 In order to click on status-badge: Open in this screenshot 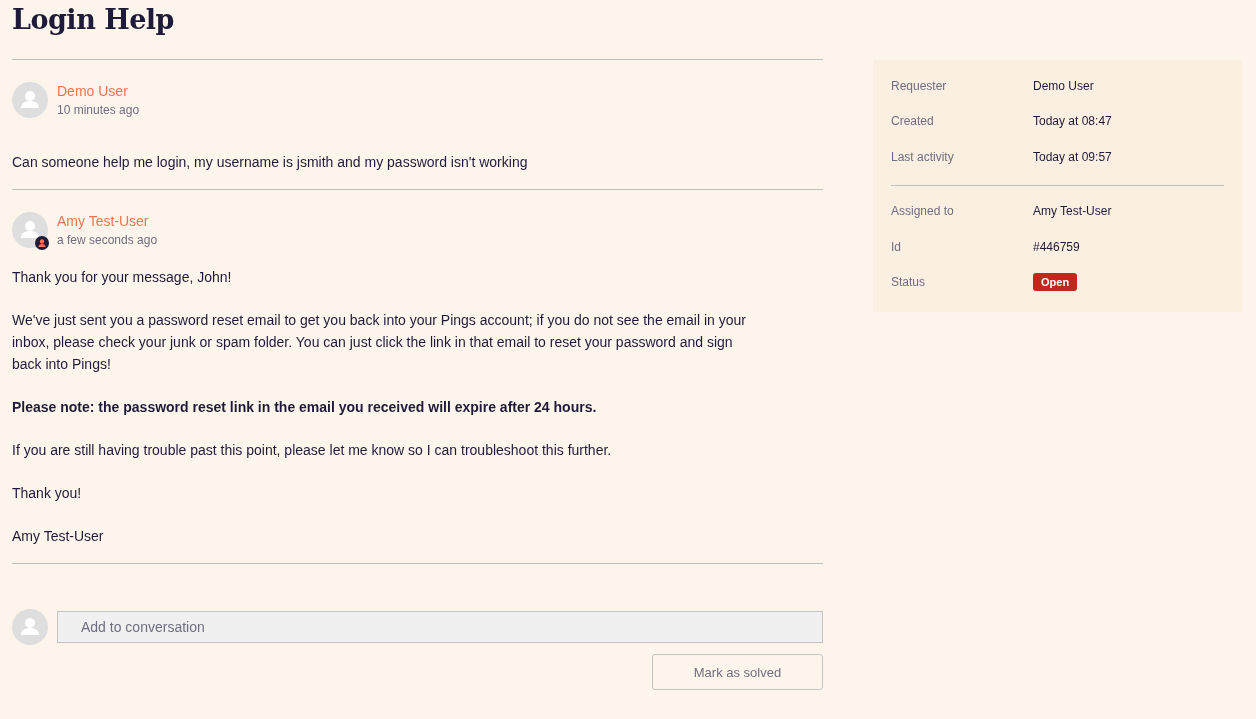, I will do `click(1055, 282)`.